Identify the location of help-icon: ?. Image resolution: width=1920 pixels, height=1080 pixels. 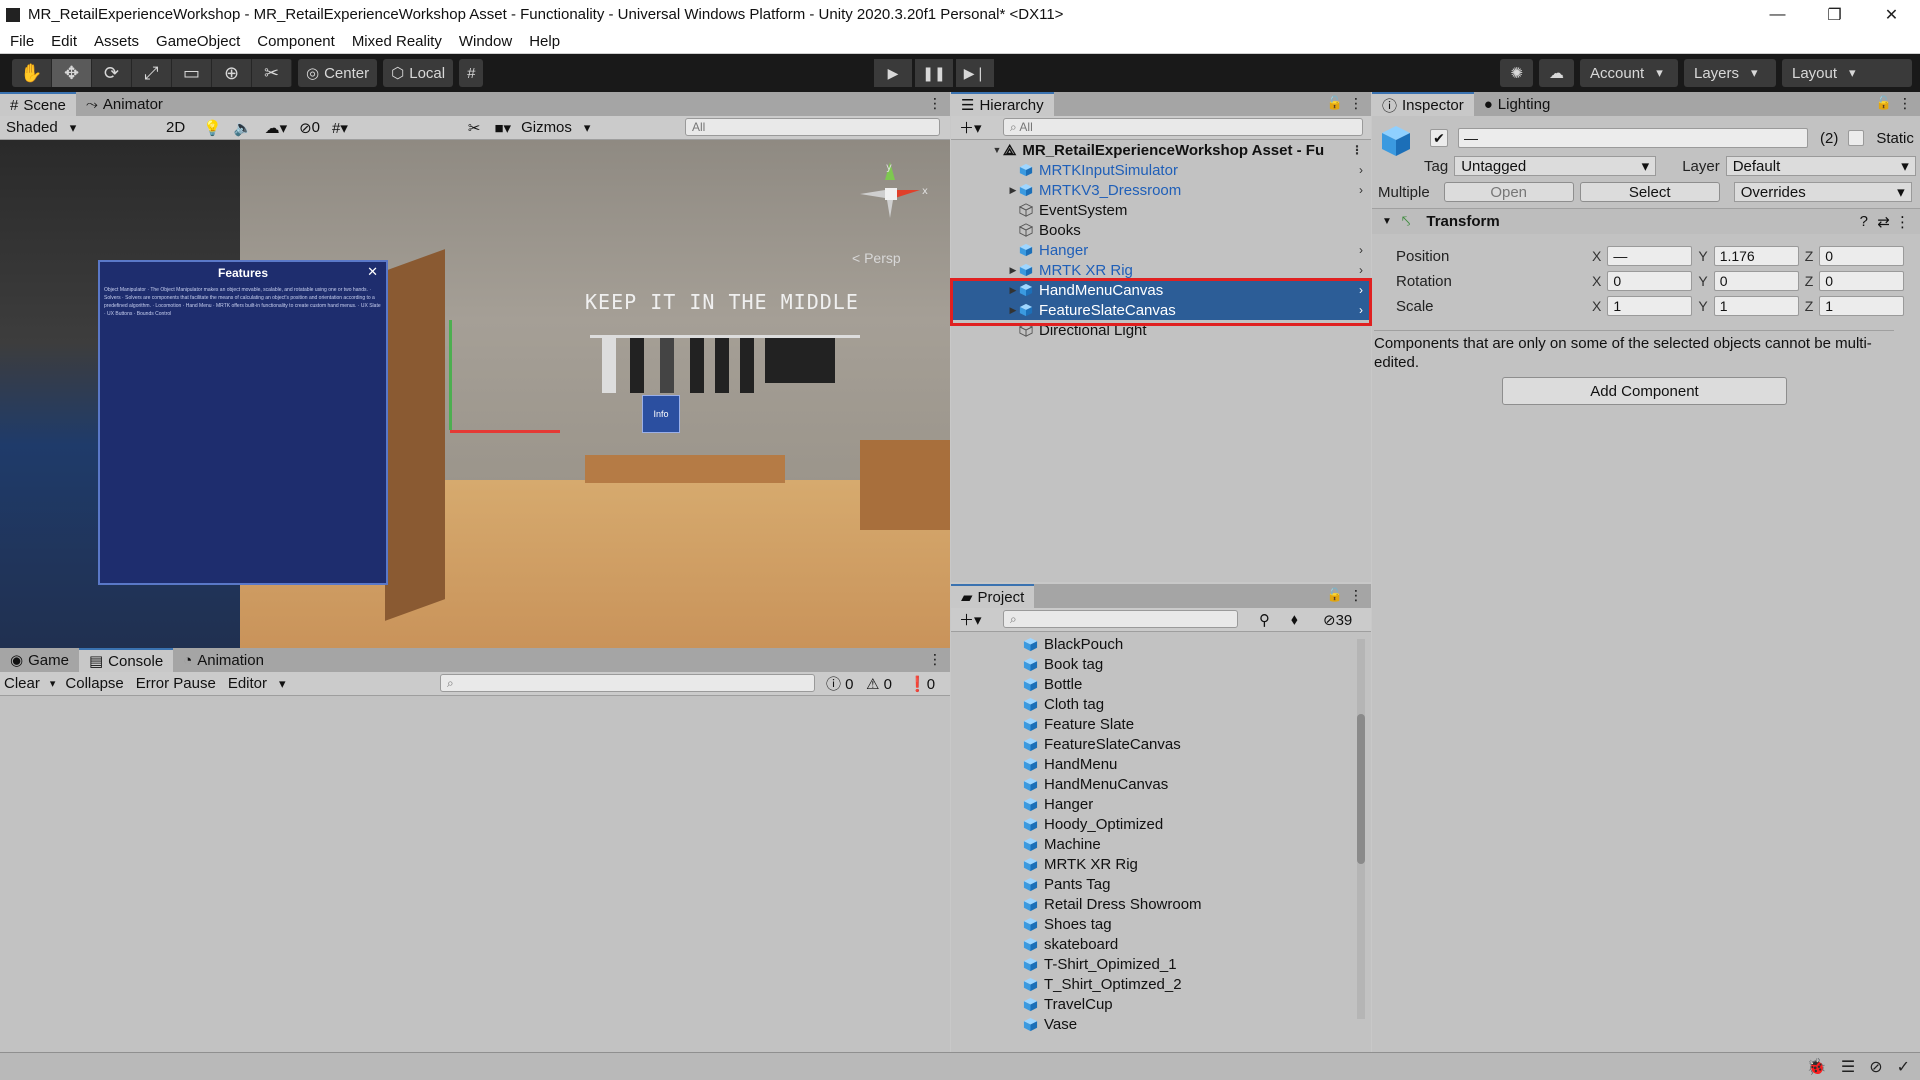
(1864, 221).